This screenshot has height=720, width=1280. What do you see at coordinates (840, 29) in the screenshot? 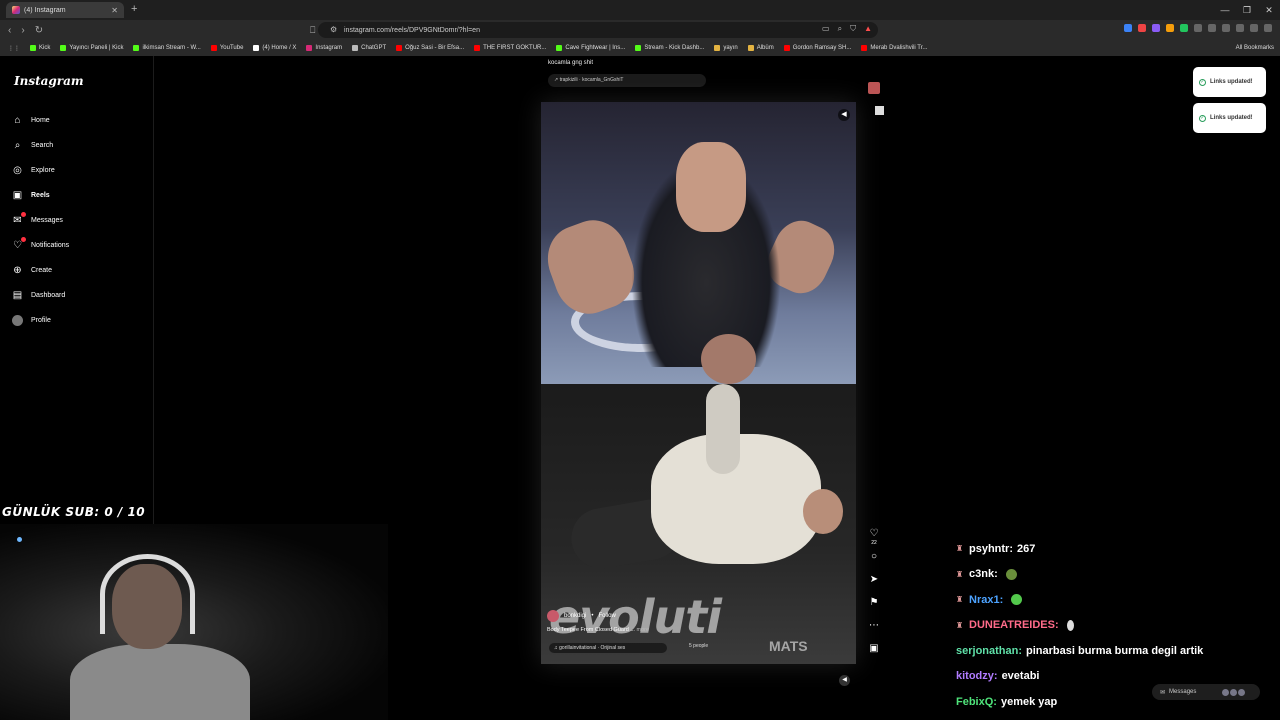
I see `zoom-icon: ⌕` at bounding box center [840, 29].